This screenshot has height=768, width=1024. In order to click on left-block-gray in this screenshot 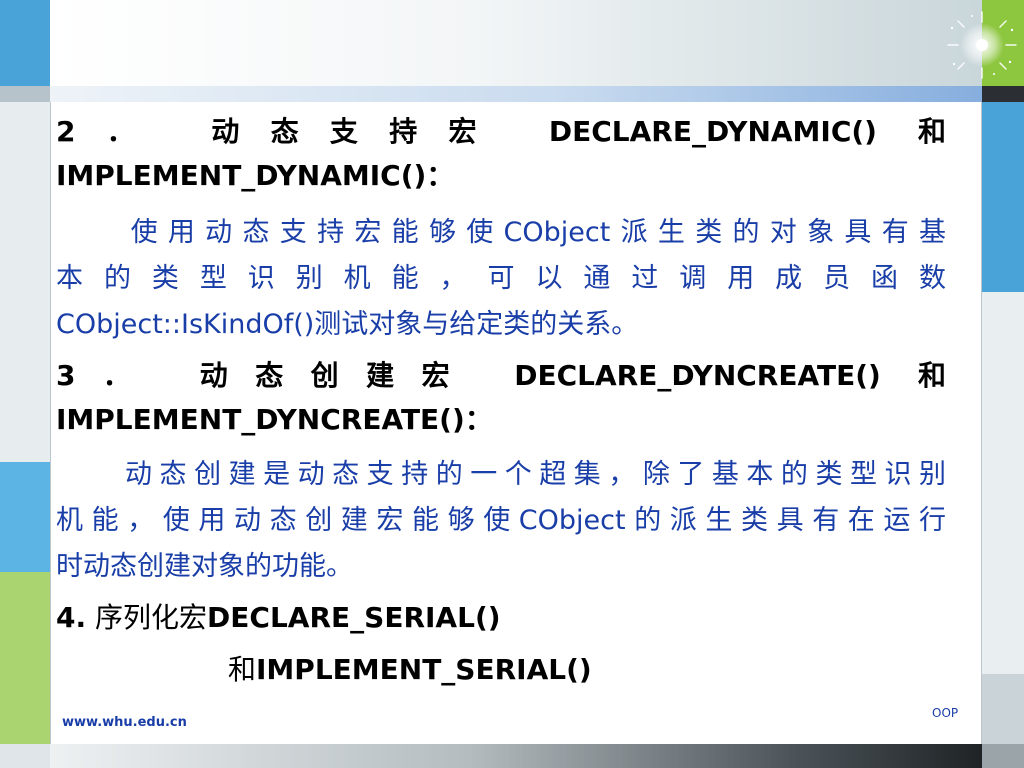, I will do `click(25, 94)`.